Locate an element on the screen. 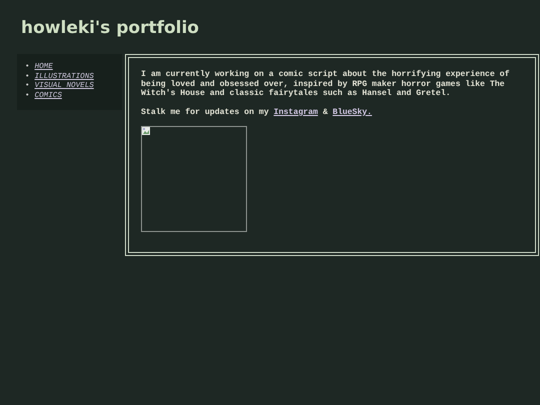  social-link: Instagram is located at coordinates (296, 112).